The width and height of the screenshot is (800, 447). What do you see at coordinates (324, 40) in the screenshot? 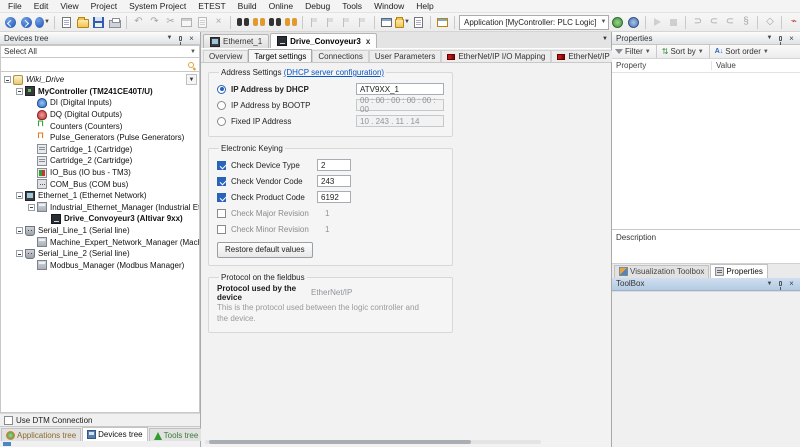
I see `tab-drive-convoyeur3: Drive_Convoyeur3 x` at bounding box center [324, 40].